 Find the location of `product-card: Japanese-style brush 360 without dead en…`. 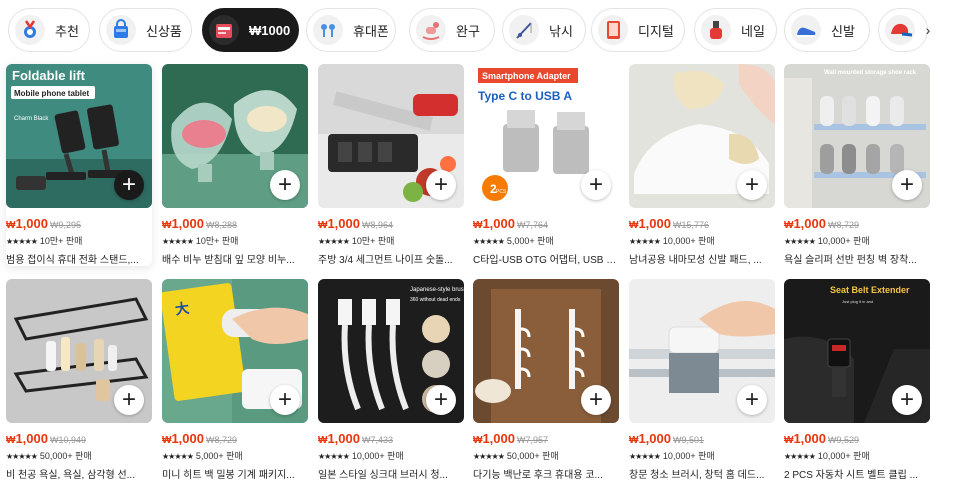

product-card: Japanese-style brush 360 without dead en… is located at coordinates (391, 380).